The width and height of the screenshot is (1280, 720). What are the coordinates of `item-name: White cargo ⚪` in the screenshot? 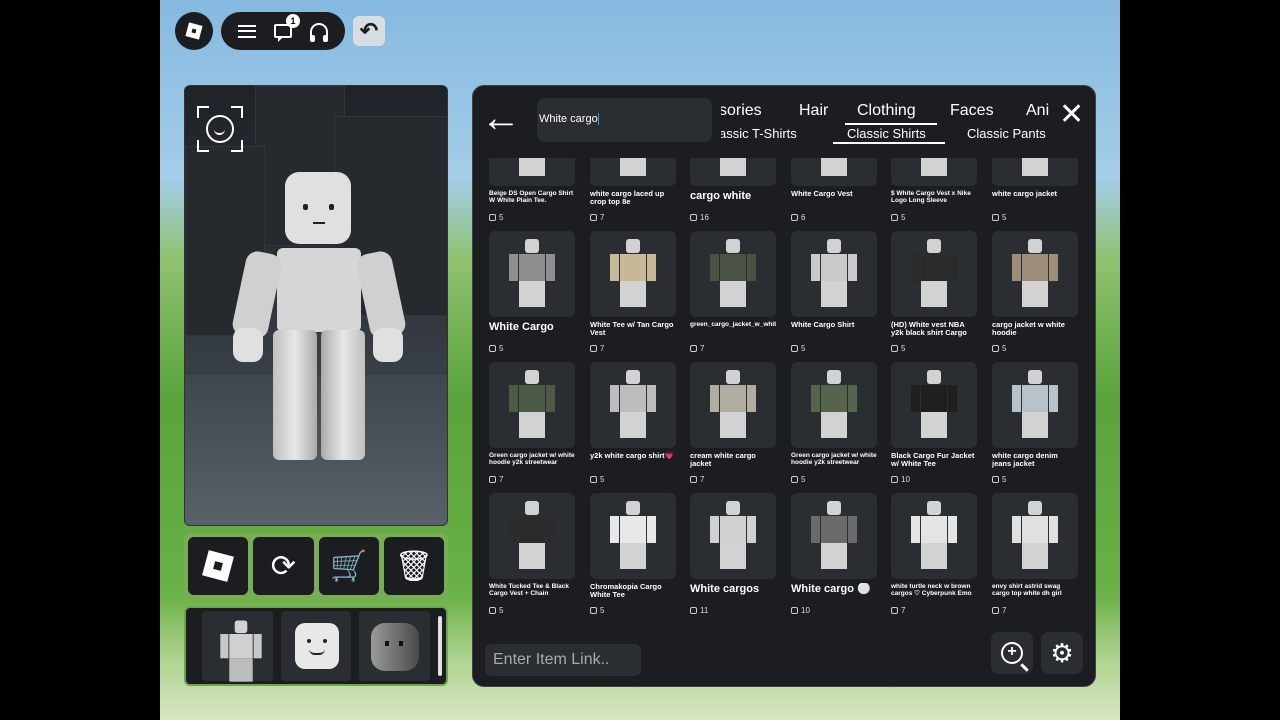 It's located at (831, 589).